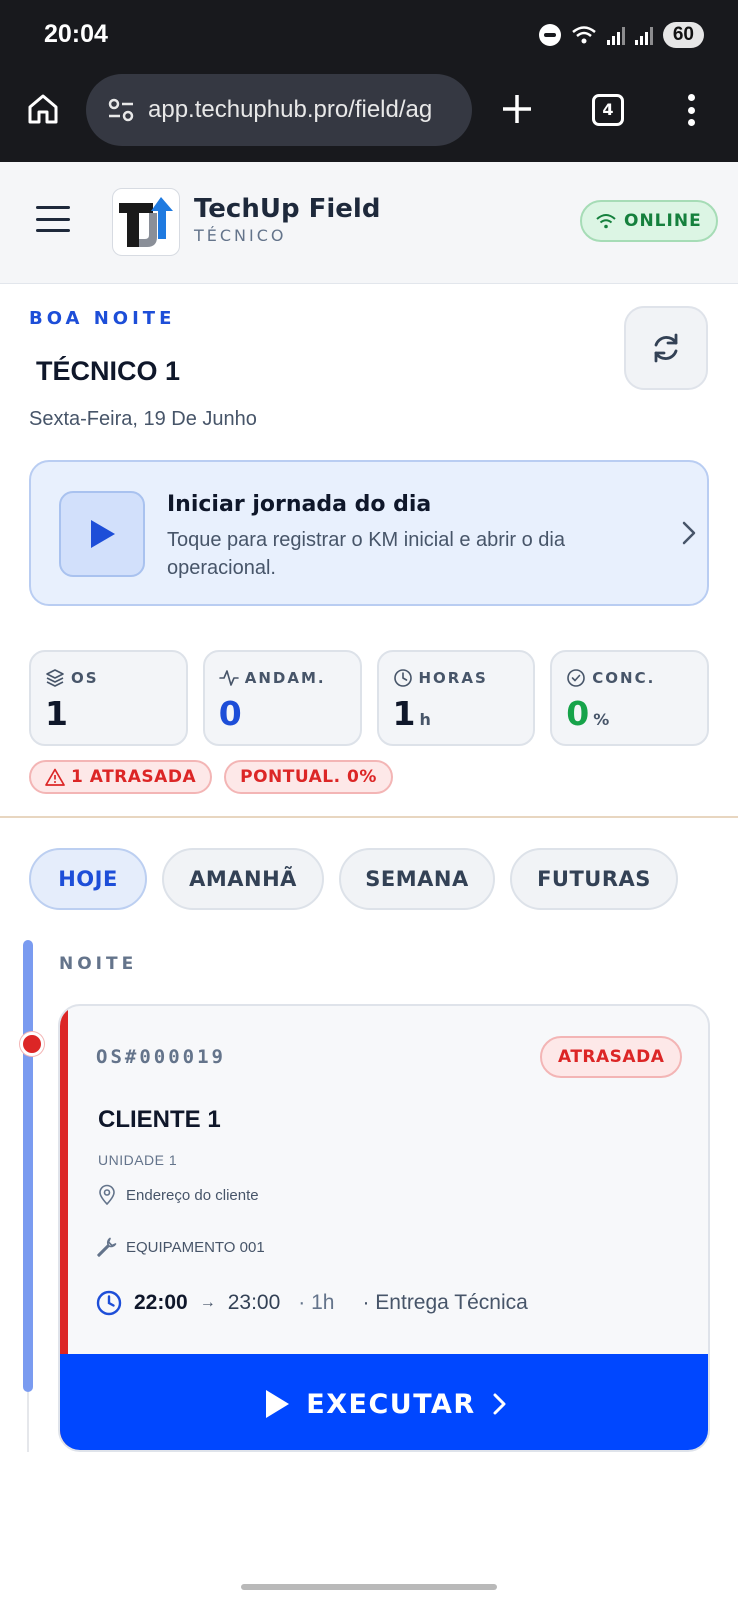  What do you see at coordinates (55, 678) in the screenshot?
I see `layers-icon` at bounding box center [55, 678].